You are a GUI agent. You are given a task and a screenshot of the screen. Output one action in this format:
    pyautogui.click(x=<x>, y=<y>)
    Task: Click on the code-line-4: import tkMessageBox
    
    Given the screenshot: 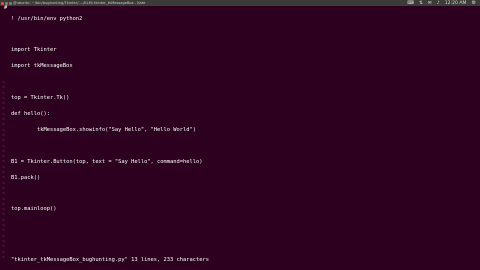 What is the action you would take?
    pyautogui.click(x=106, y=66)
    